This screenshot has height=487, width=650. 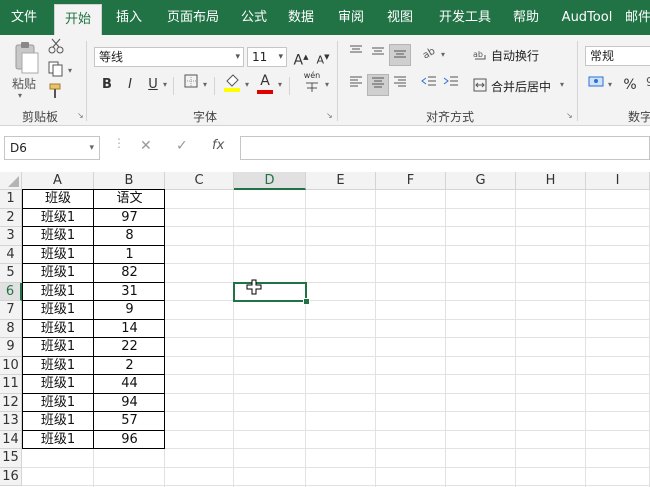 I want to click on tab-page-layout: 页面布局, so click(x=193, y=17).